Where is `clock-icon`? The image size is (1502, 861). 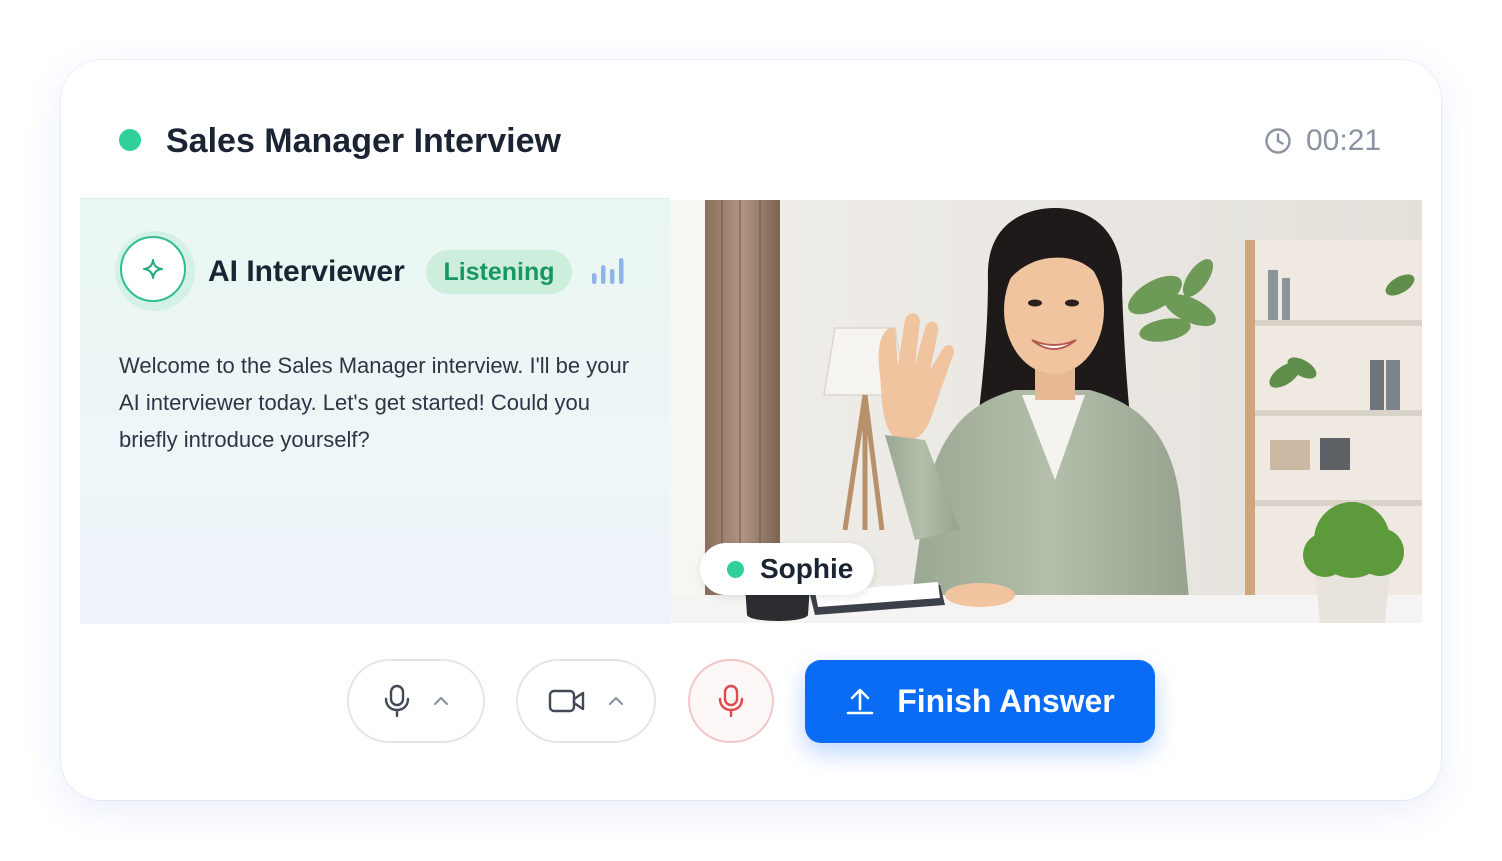
clock-icon is located at coordinates (1278, 141).